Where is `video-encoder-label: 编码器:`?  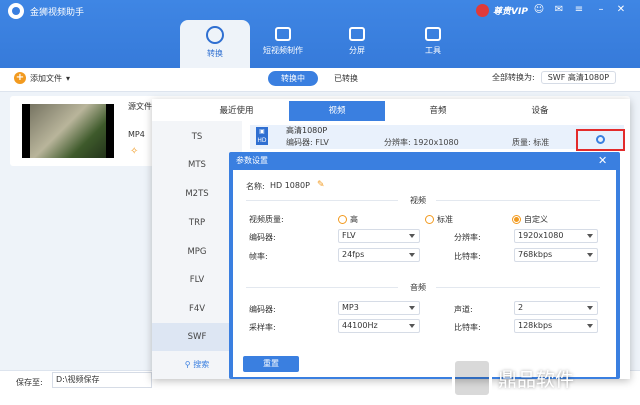 video-encoder-label: 编码器: is located at coordinates (262, 237).